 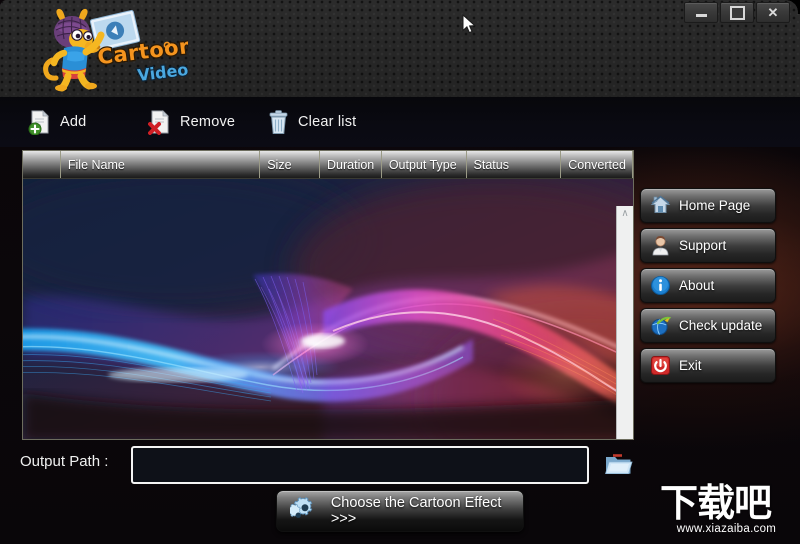 I want to click on about-button: About, so click(x=708, y=285).